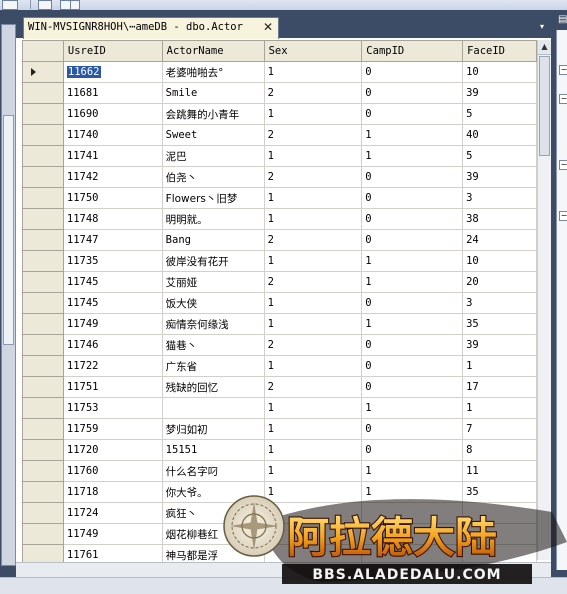 Image resolution: width=567 pixels, height=594 pixels. What do you see at coordinates (112, 156) in the screenshot?
I see `cell-usreid: 11741` at bounding box center [112, 156].